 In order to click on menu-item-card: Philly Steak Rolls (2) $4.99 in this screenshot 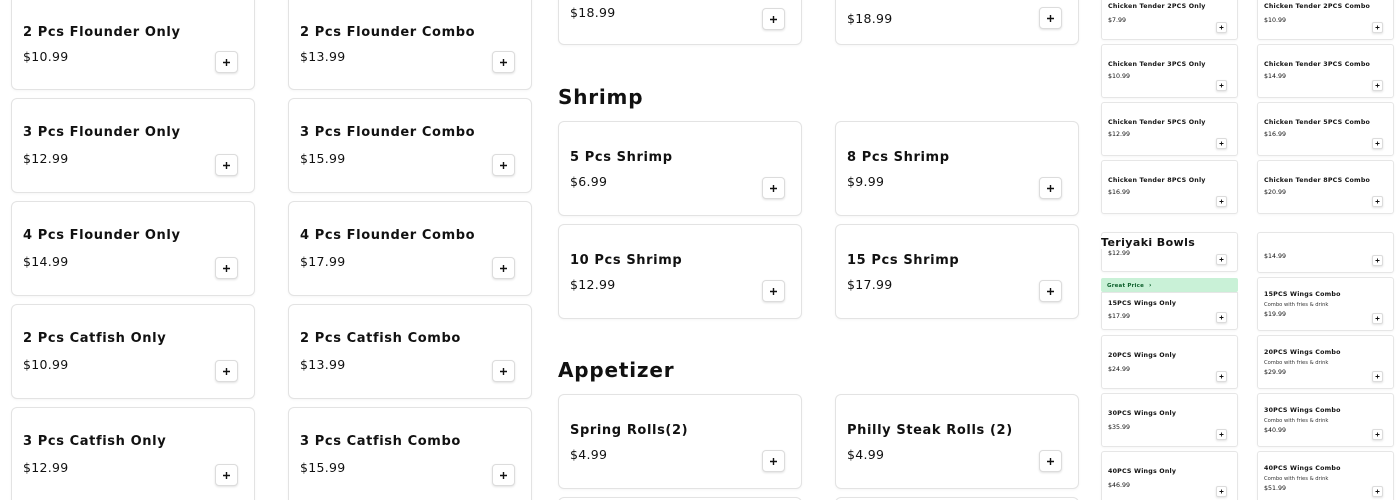, I will do `click(957, 441)`.